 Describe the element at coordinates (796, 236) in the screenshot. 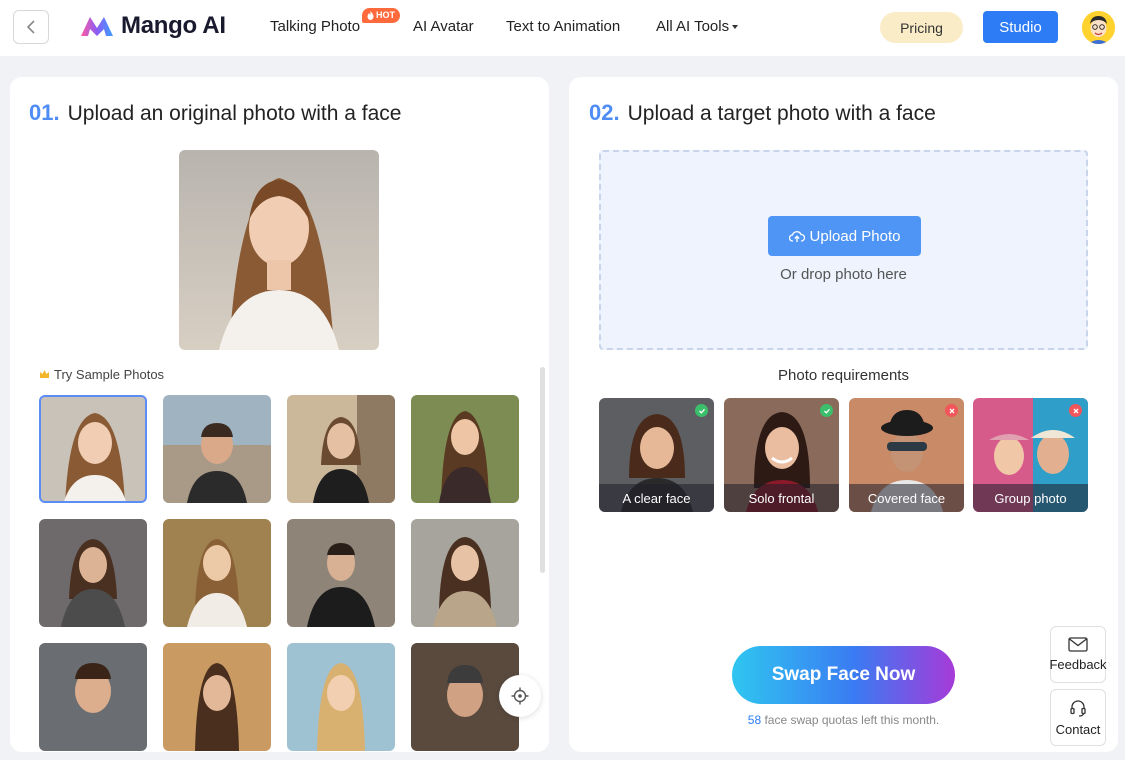

I see `cloud-upload-icon` at that location.